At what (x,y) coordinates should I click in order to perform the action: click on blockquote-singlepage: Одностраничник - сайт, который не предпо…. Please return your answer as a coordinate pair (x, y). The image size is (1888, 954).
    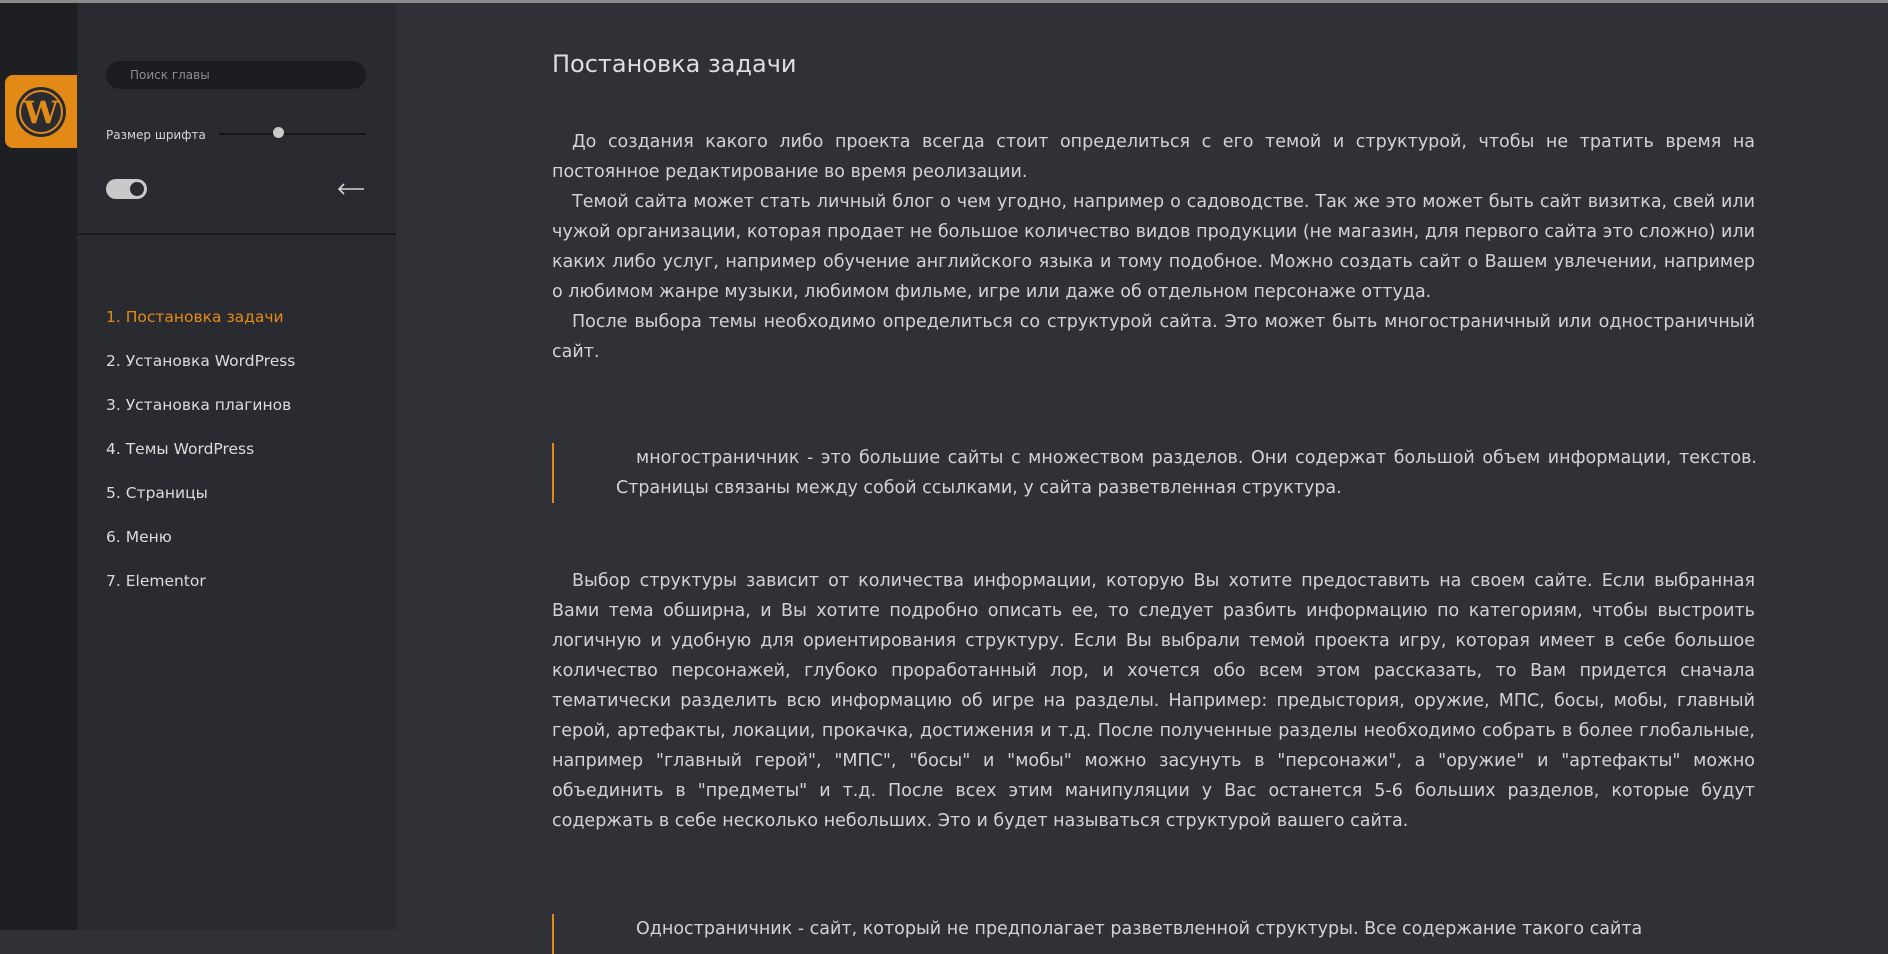
    Looking at the image, I should click on (1154, 934).